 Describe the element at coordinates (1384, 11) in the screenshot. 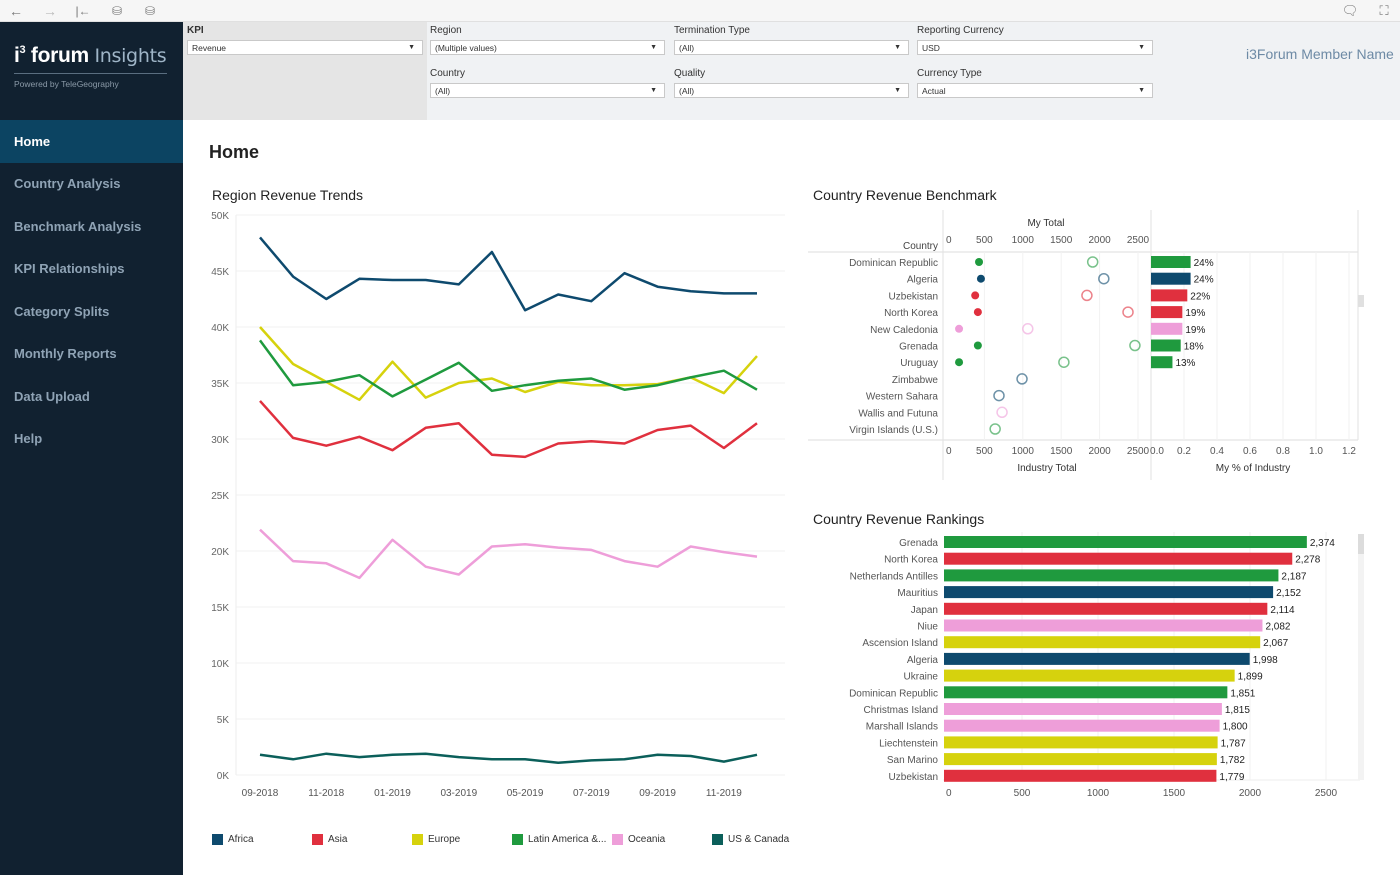

I see `fullscreen-icon: ⛶` at that location.